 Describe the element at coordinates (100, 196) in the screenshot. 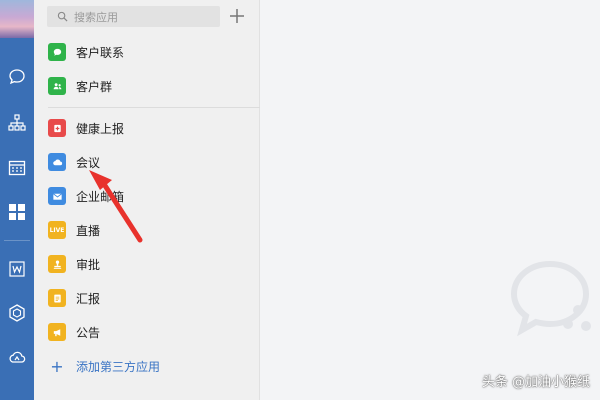

I see `app-item-label: 企业邮箱` at that location.